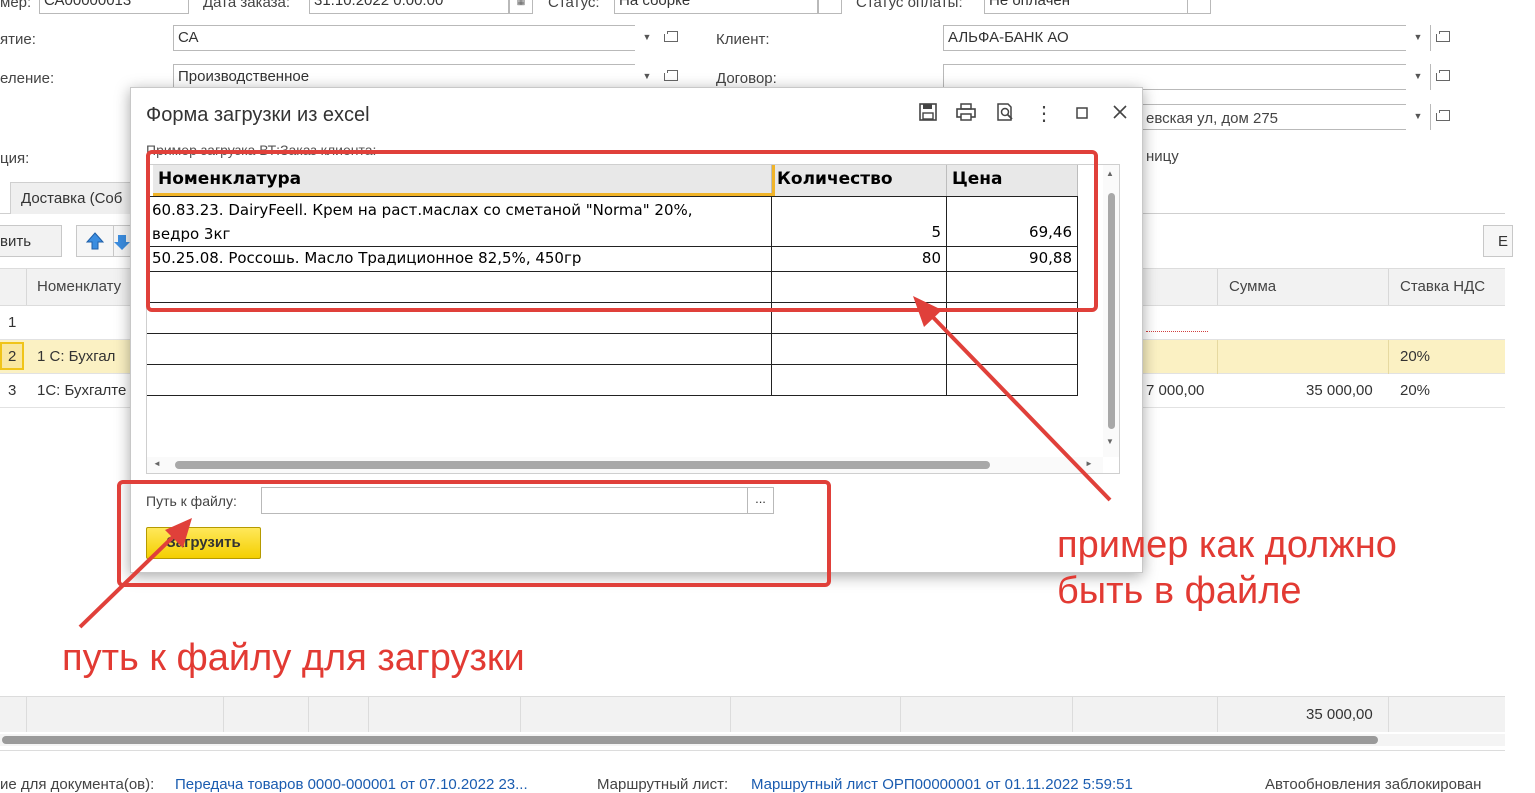 The width and height of the screenshot is (1535, 793). Describe the element at coordinates (1018, 405) in the screenshot. I see `arrow-to-sample` at that location.